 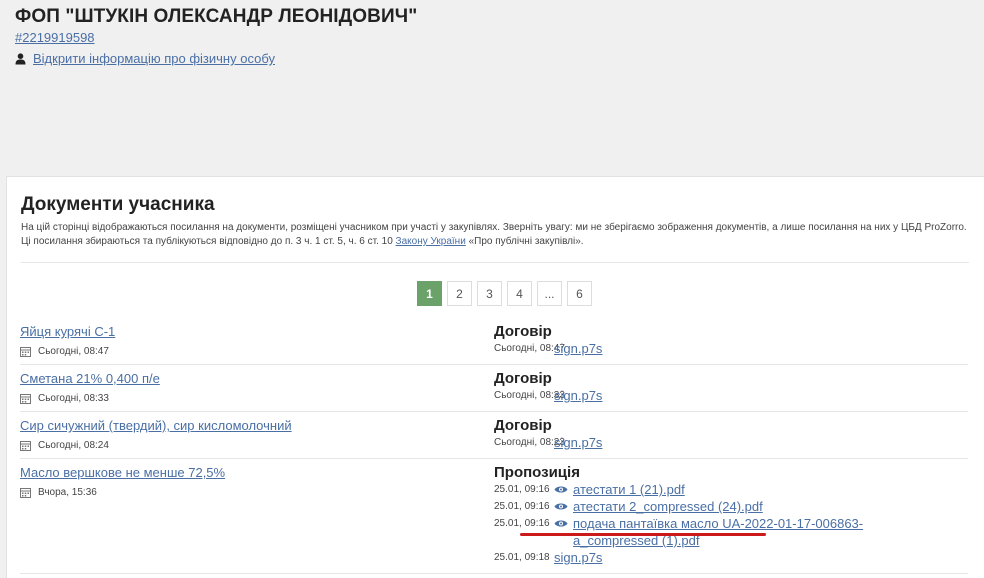 I want to click on item-link: Сметана 21% 0,400 п/е, so click(x=90, y=378).